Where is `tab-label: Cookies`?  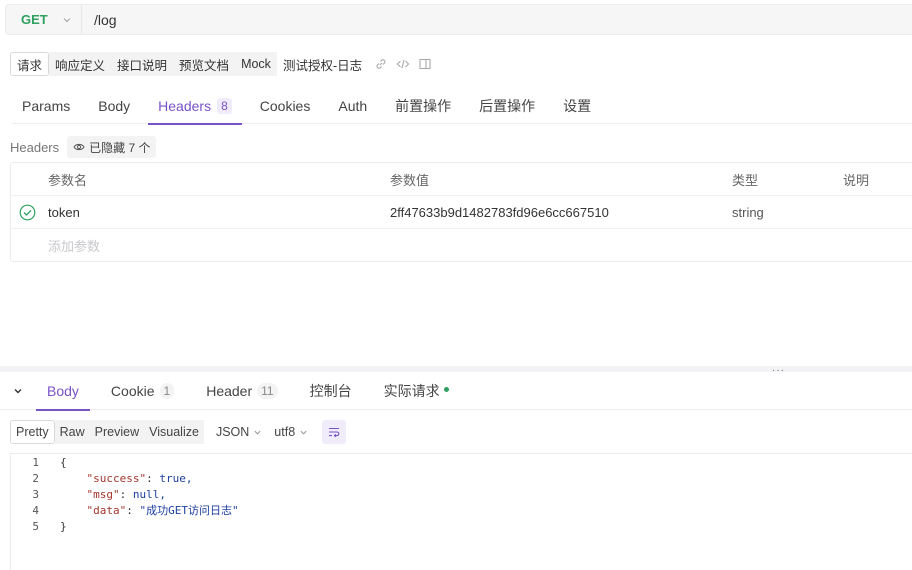
tab-label: Cookies is located at coordinates (285, 106).